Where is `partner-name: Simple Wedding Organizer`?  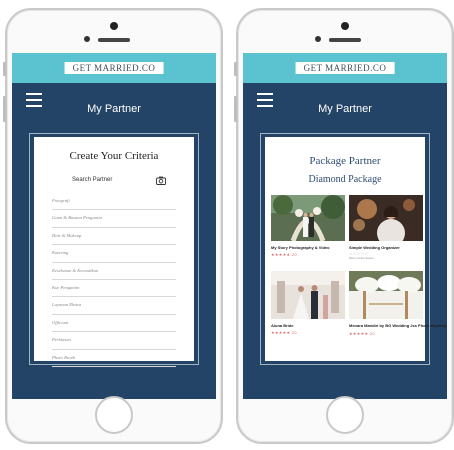 partner-name: Simple Wedding Organizer is located at coordinates (374, 247).